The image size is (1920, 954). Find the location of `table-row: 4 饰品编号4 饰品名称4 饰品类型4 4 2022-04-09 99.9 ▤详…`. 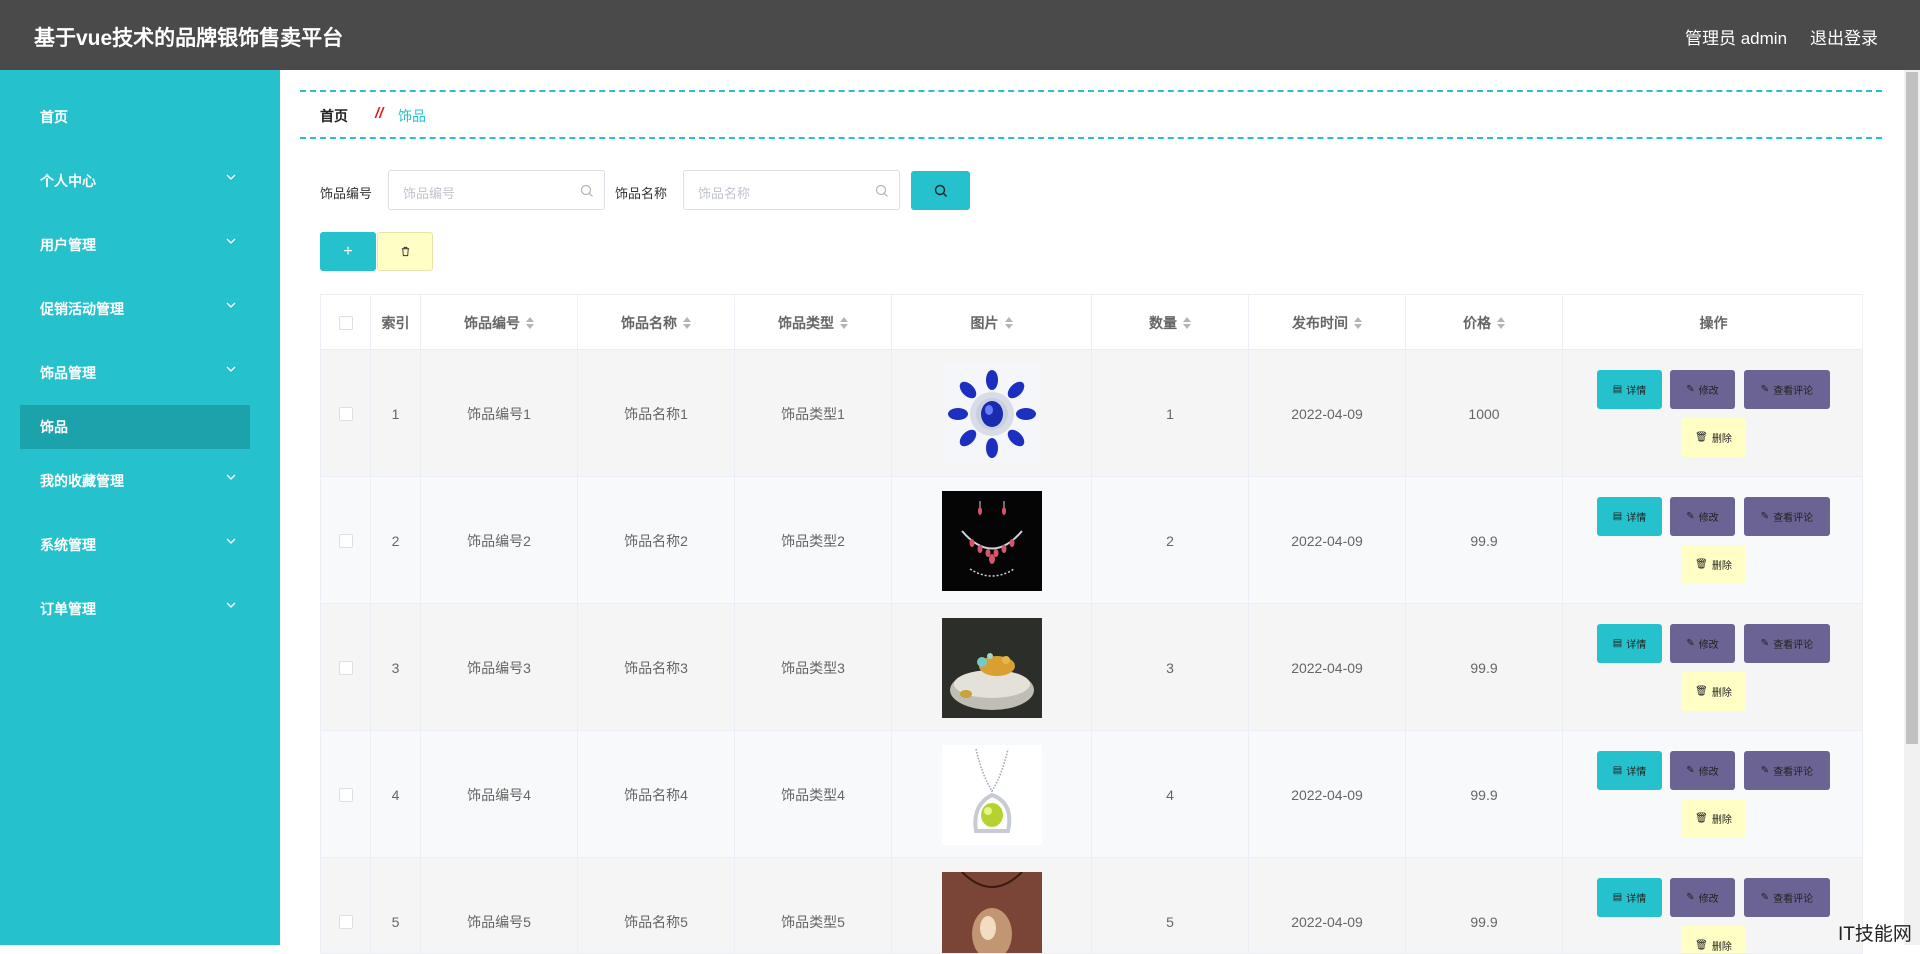

table-row: 4 饰品编号4 饰品名称4 饰品类型4 4 2022-04-09 99.9 ▤详… is located at coordinates (1092, 794).